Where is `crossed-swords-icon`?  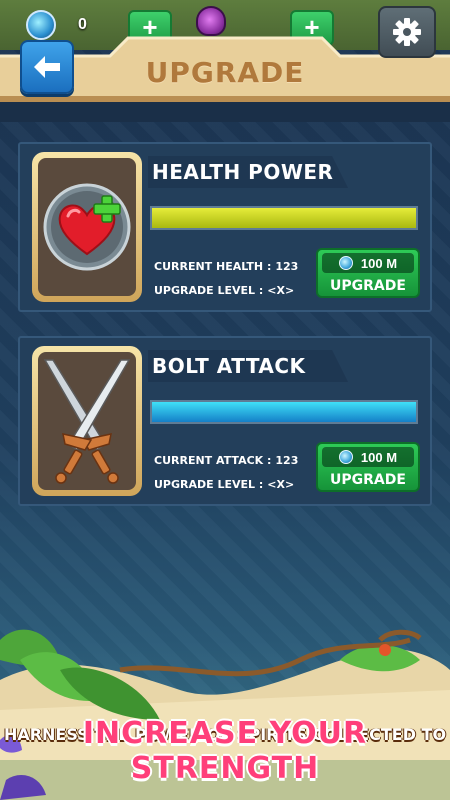 crossed-swords-icon is located at coordinates (87, 421).